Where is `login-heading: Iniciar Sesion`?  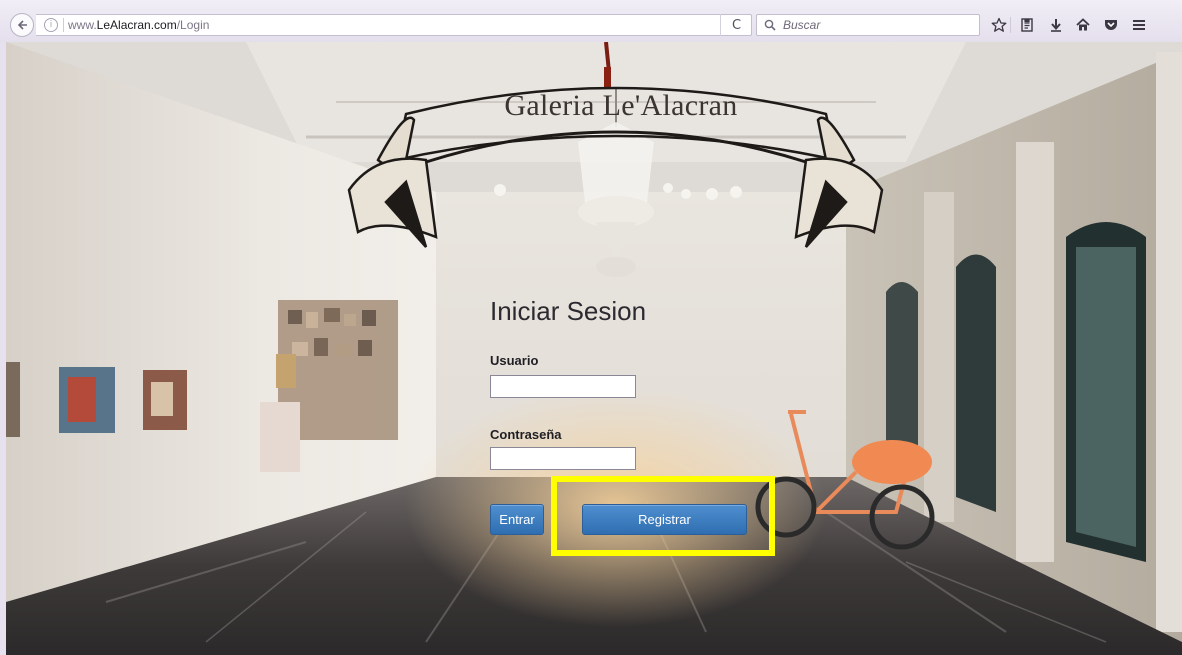 login-heading: Iniciar Sesion is located at coordinates (568, 311).